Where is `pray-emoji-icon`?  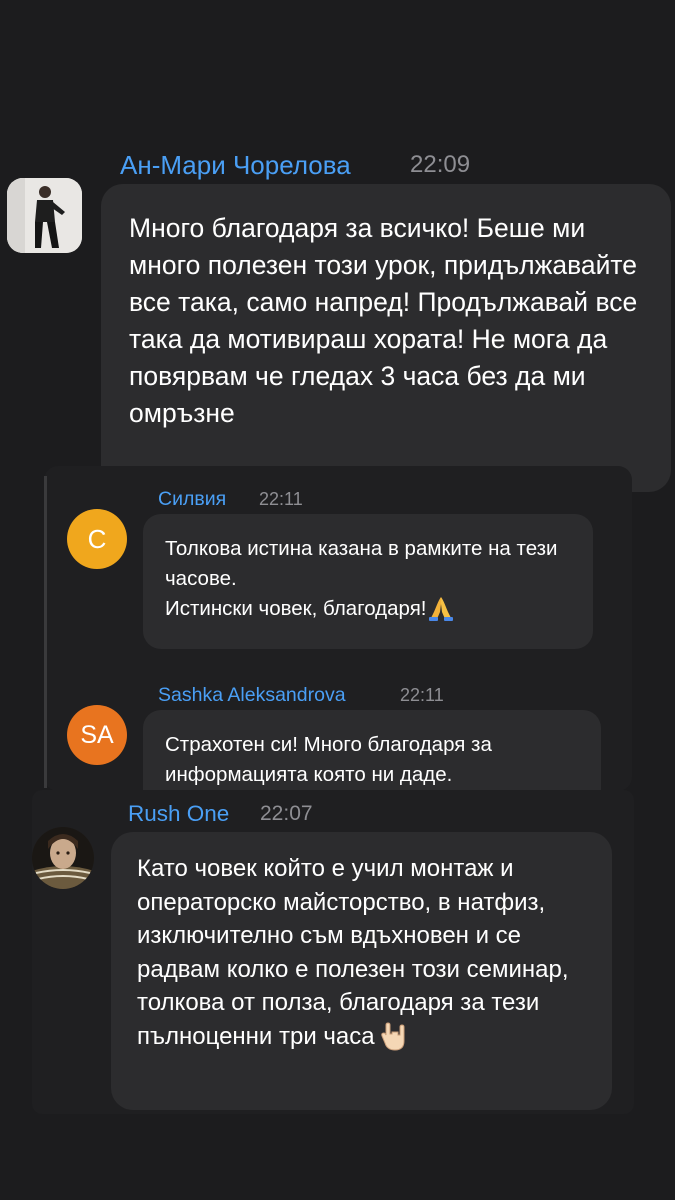
pray-emoji-icon is located at coordinates (441, 610).